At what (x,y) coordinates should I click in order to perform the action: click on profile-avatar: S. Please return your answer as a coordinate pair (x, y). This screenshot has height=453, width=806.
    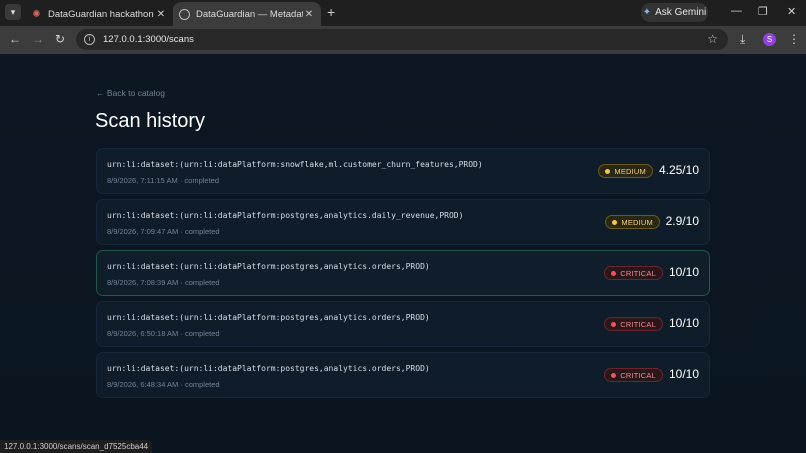
    Looking at the image, I should click on (769, 39).